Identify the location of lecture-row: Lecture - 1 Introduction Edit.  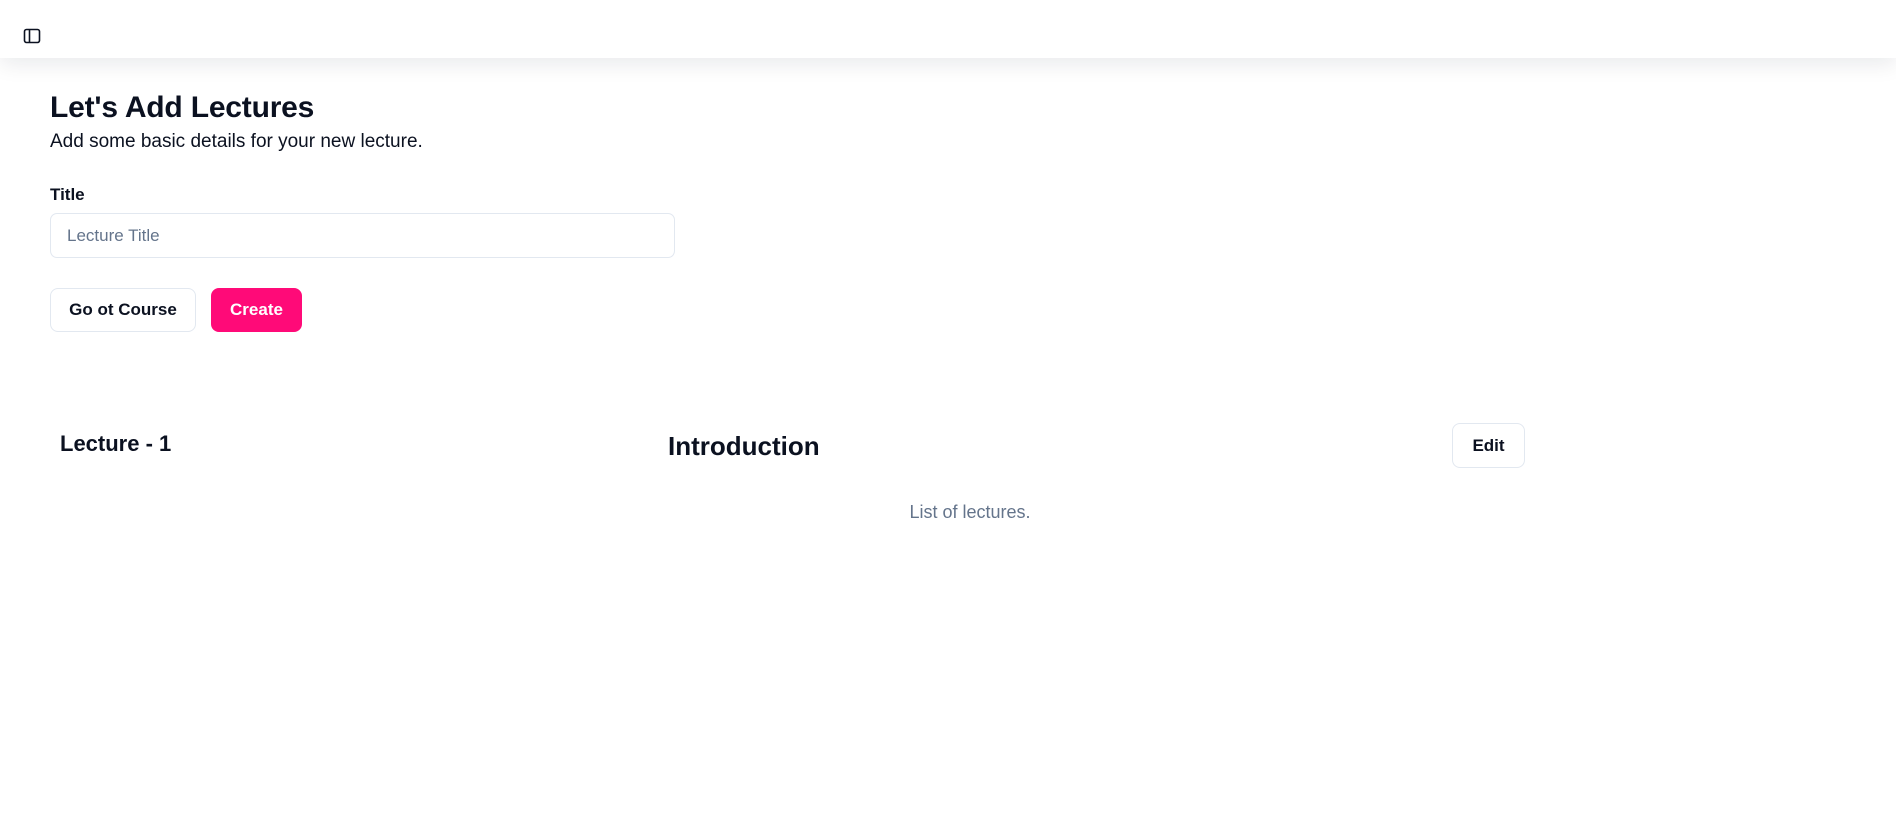
(788, 446).